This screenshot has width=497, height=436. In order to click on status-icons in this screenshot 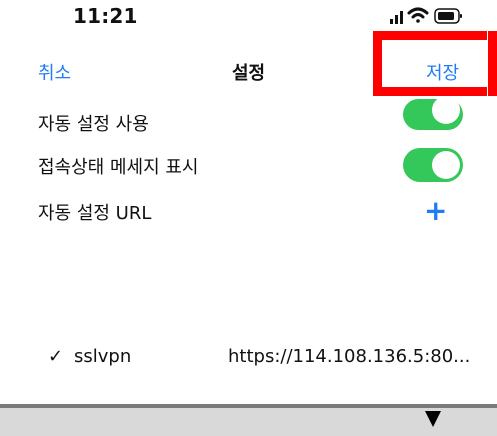, I will do `click(426, 15)`.